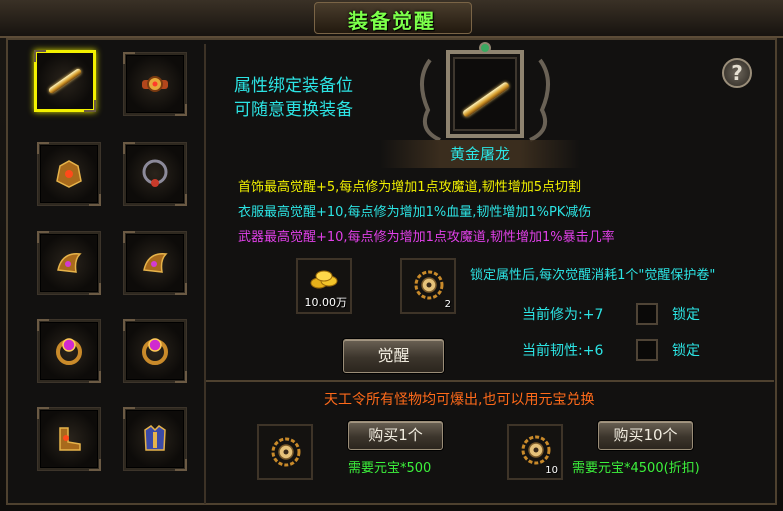 The height and width of the screenshot is (511, 783). I want to click on armor-icon, so click(155, 438).